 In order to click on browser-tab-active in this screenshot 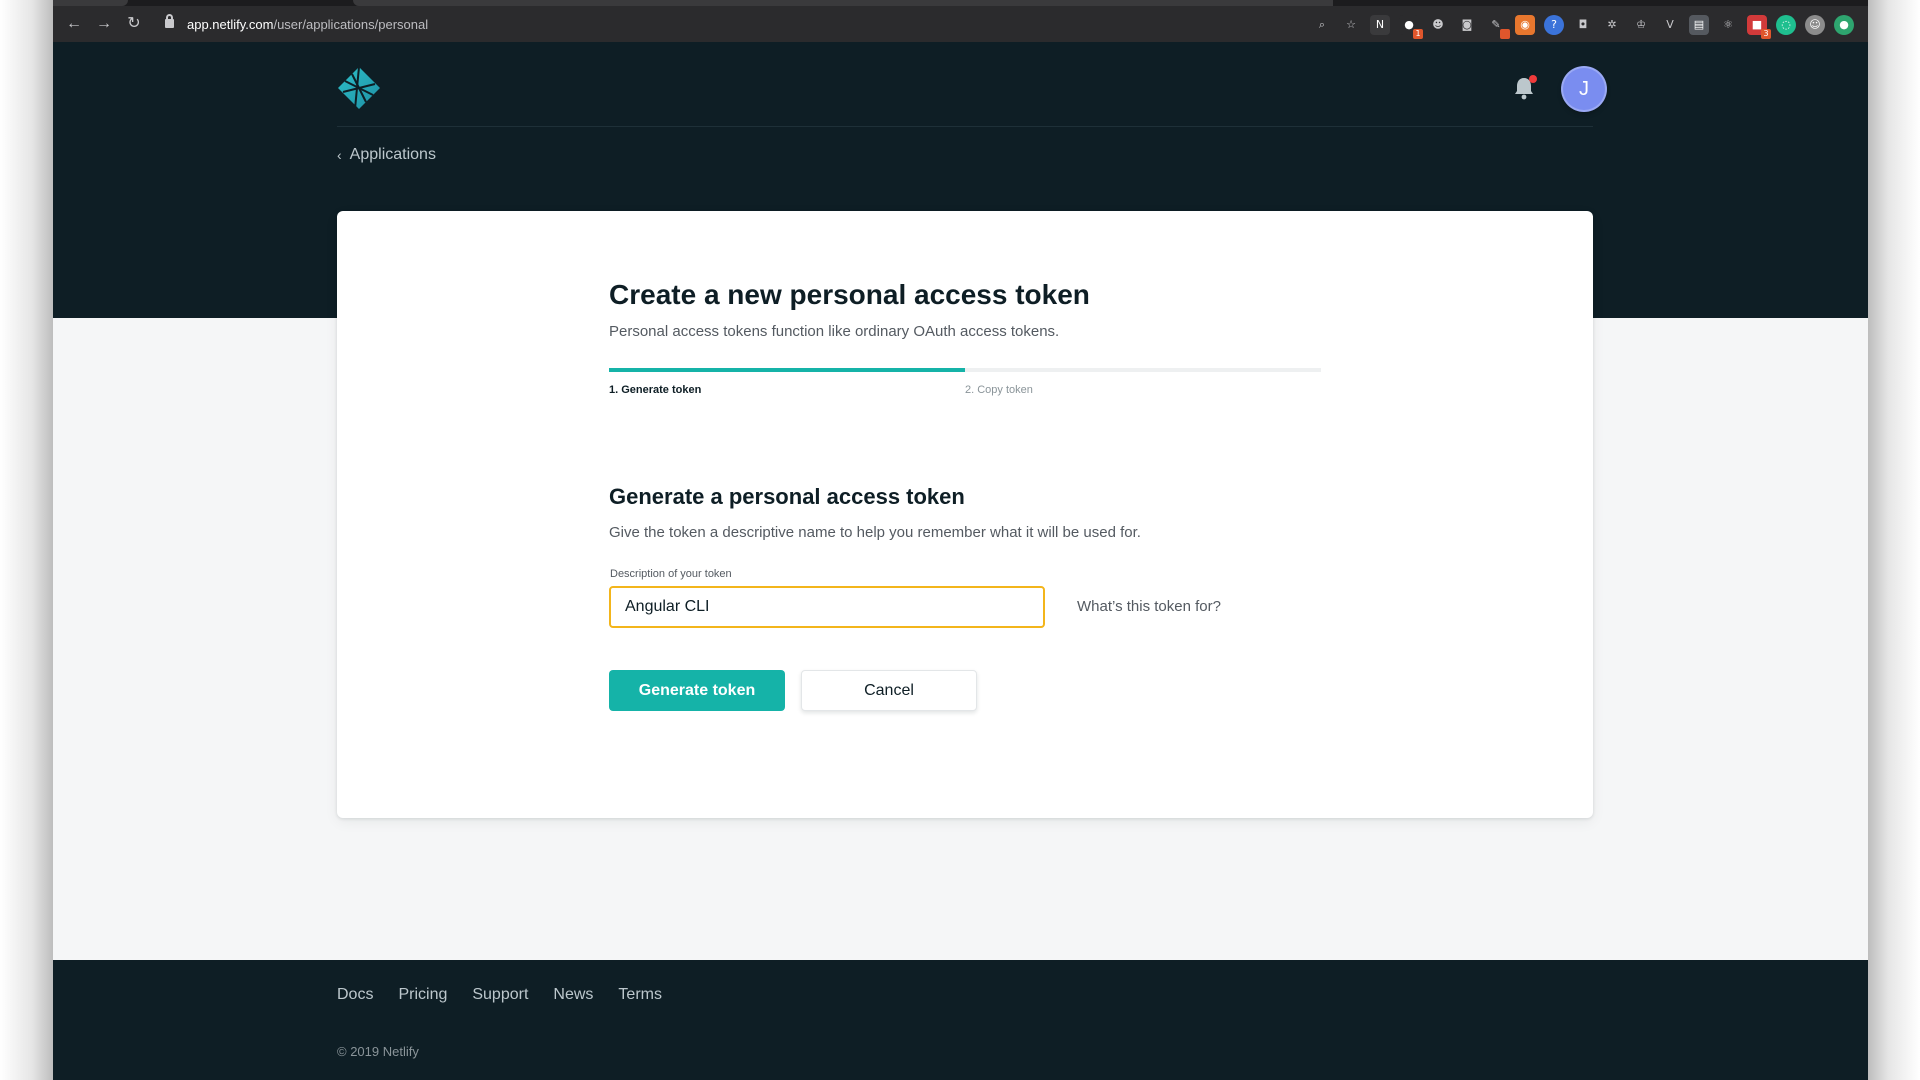, I will do `click(843, 3)`.